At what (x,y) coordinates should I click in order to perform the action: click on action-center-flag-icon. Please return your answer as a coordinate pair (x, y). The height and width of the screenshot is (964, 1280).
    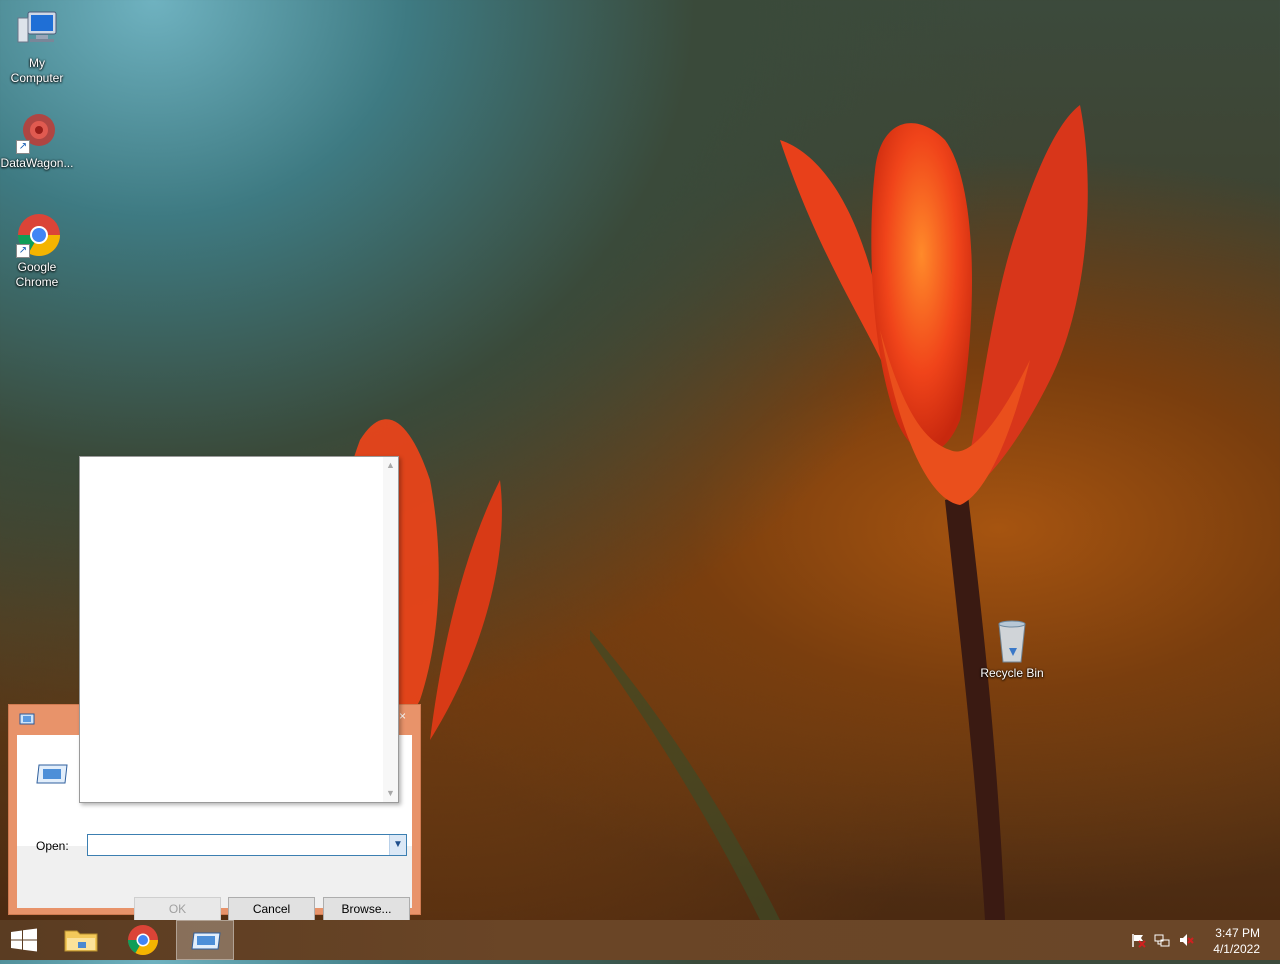
    Looking at the image, I should click on (1138, 940).